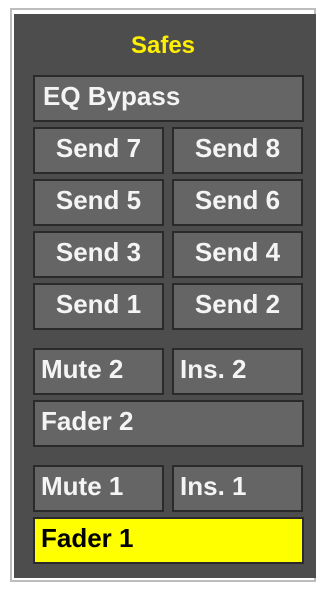 The image size is (326, 590). Describe the element at coordinates (237, 150) in the screenshot. I see `send-8-button: Send 8` at that location.